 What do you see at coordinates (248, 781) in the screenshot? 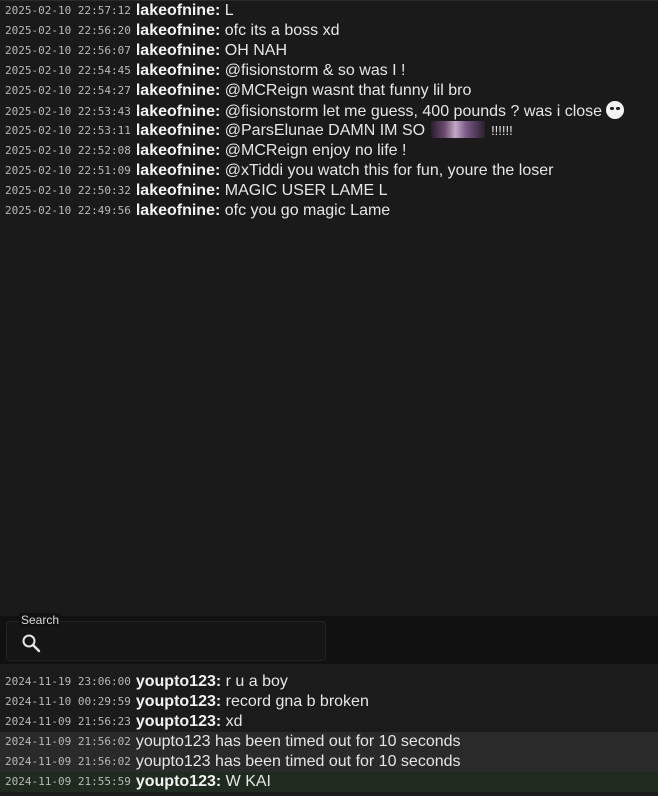
I see `message-text: W KAI` at bounding box center [248, 781].